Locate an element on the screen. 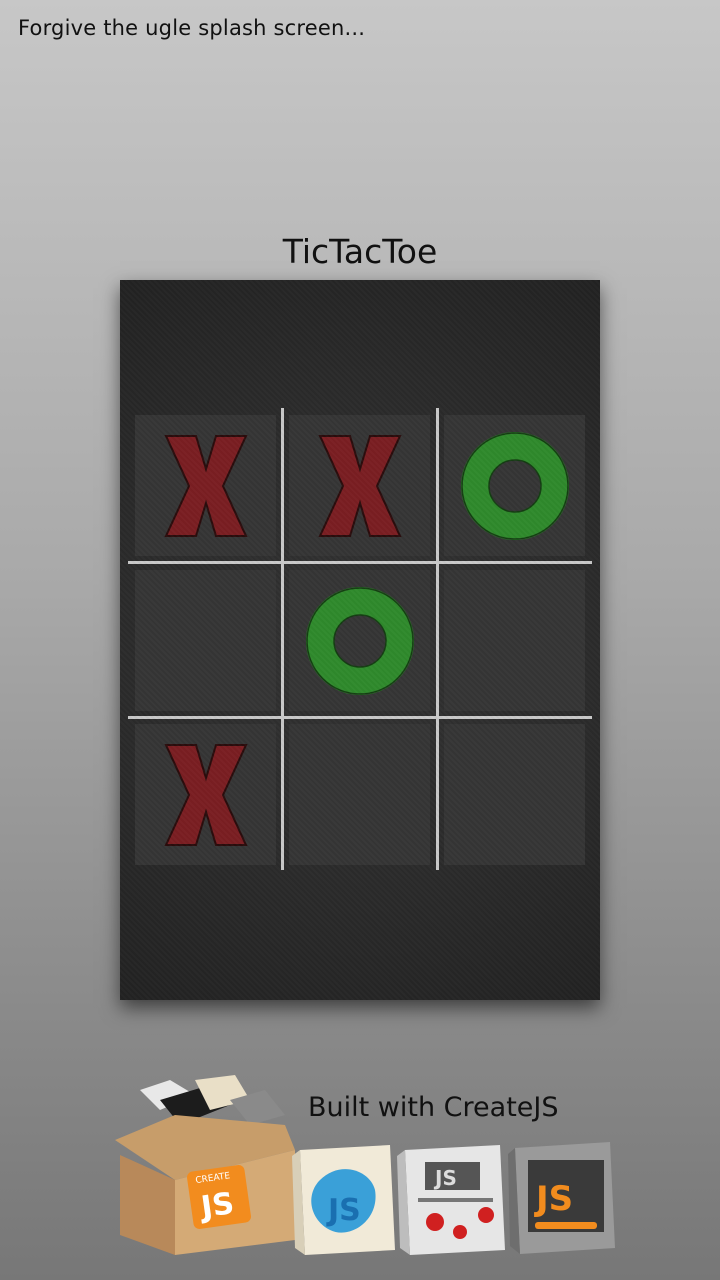 The height and width of the screenshot is (1280, 720). createjs-box-icon: CREATE JS is located at coordinates (205, 1165).